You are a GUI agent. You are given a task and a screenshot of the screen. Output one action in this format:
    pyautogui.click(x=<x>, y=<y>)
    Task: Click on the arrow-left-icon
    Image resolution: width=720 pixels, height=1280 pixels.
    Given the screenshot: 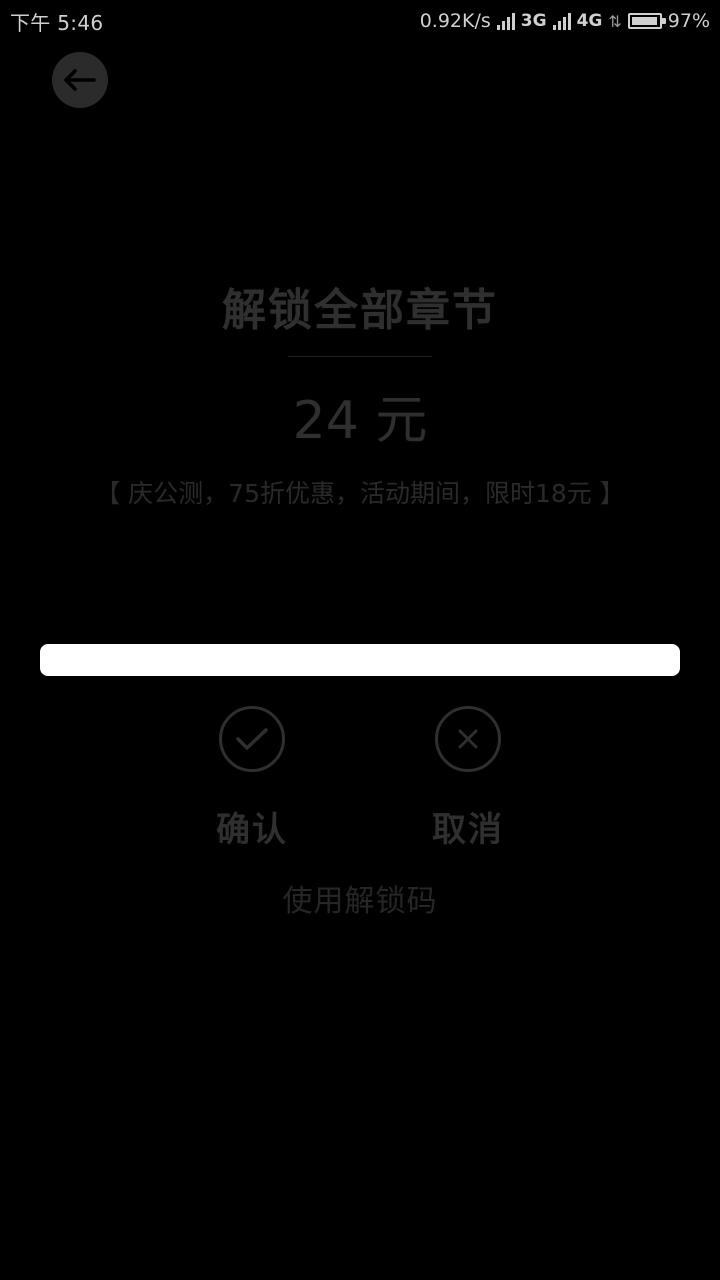 What is the action you would take?
    pyautogui.click(x=80, y=80)
    